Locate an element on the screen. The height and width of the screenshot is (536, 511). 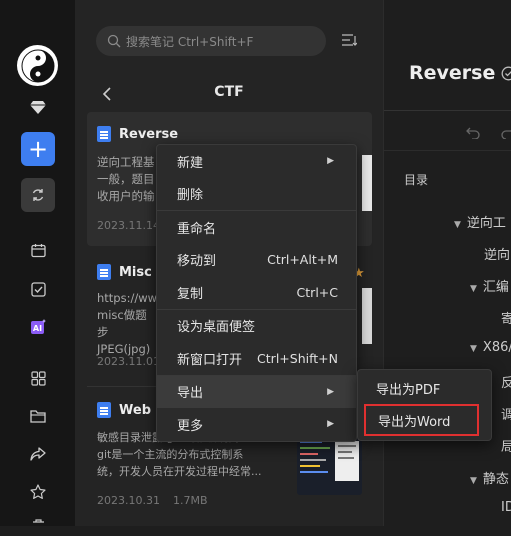
check-circle-icon is located at coordinates (506, 73).